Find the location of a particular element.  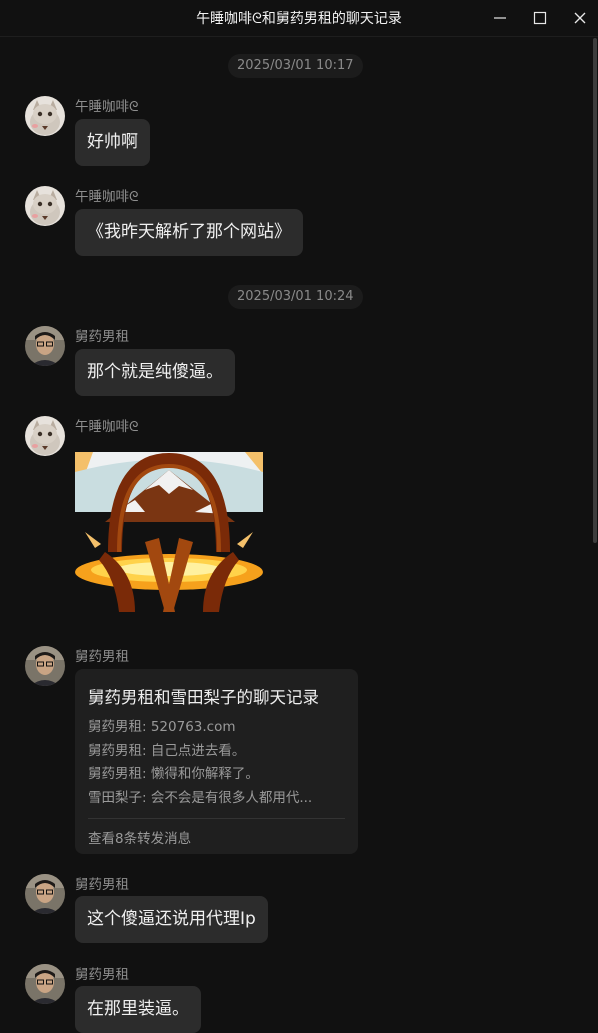

view-forwarded-messages-link: 查看8条转发消息 is located at coordinates (139, 837).